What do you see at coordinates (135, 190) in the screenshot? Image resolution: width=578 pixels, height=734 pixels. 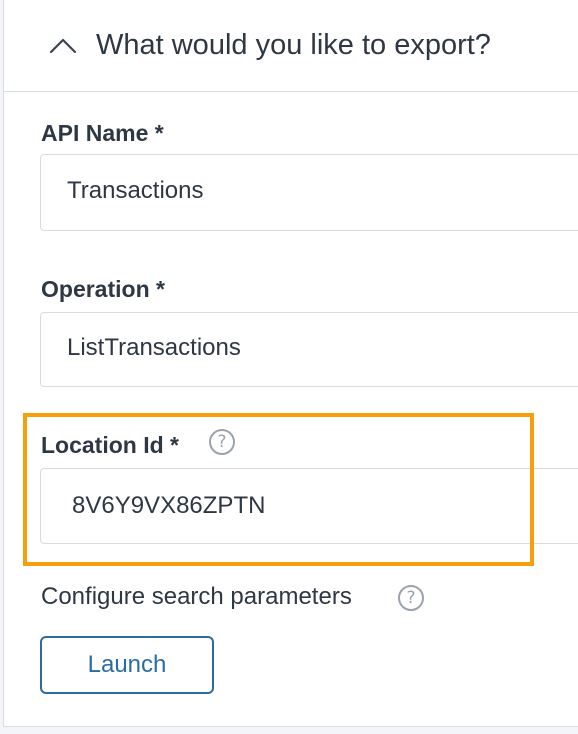 I see `api-name-value: Transactions` at bounding box center [135, 190].